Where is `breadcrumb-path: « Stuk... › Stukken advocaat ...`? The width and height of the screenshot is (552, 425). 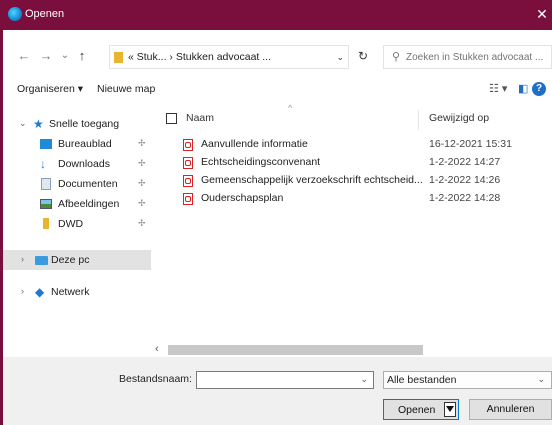 breadcrumb-path: « Stuk... › Stukken advocaat ... is located at coordinates (199, 57).